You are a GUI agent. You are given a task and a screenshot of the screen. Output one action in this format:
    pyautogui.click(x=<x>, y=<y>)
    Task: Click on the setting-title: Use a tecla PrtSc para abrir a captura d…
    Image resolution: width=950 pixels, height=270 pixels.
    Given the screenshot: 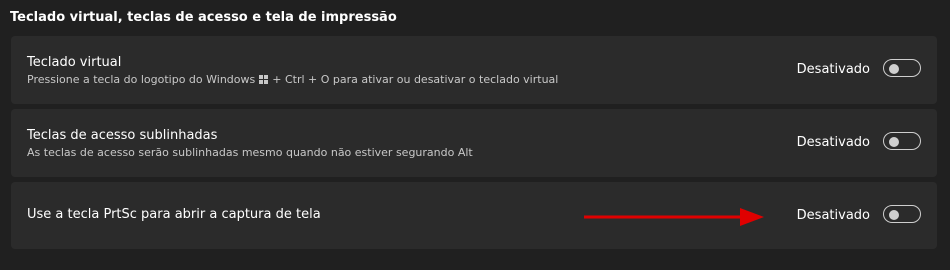 What is the action you would take?
    pyautogui.click(x=174, y=214)
    